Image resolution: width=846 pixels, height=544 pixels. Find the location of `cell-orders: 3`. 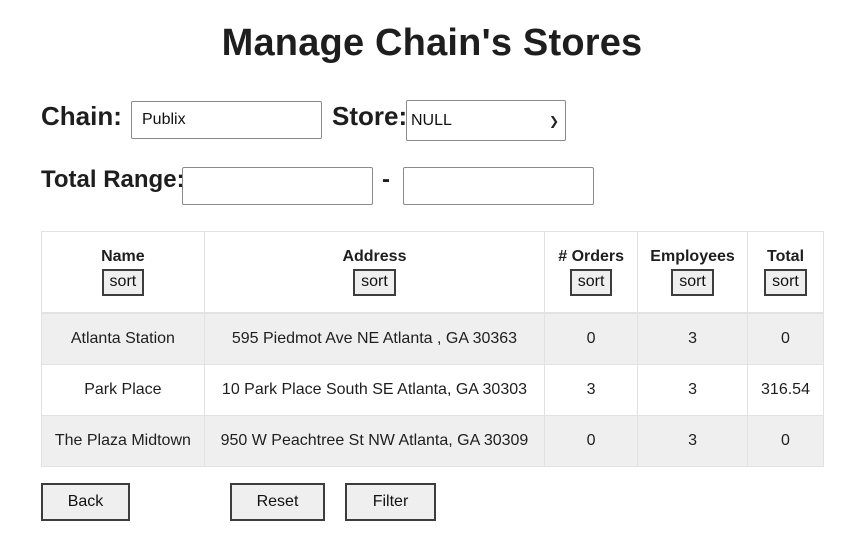

cell-orders: 3 is located at coordinates (591, 390).